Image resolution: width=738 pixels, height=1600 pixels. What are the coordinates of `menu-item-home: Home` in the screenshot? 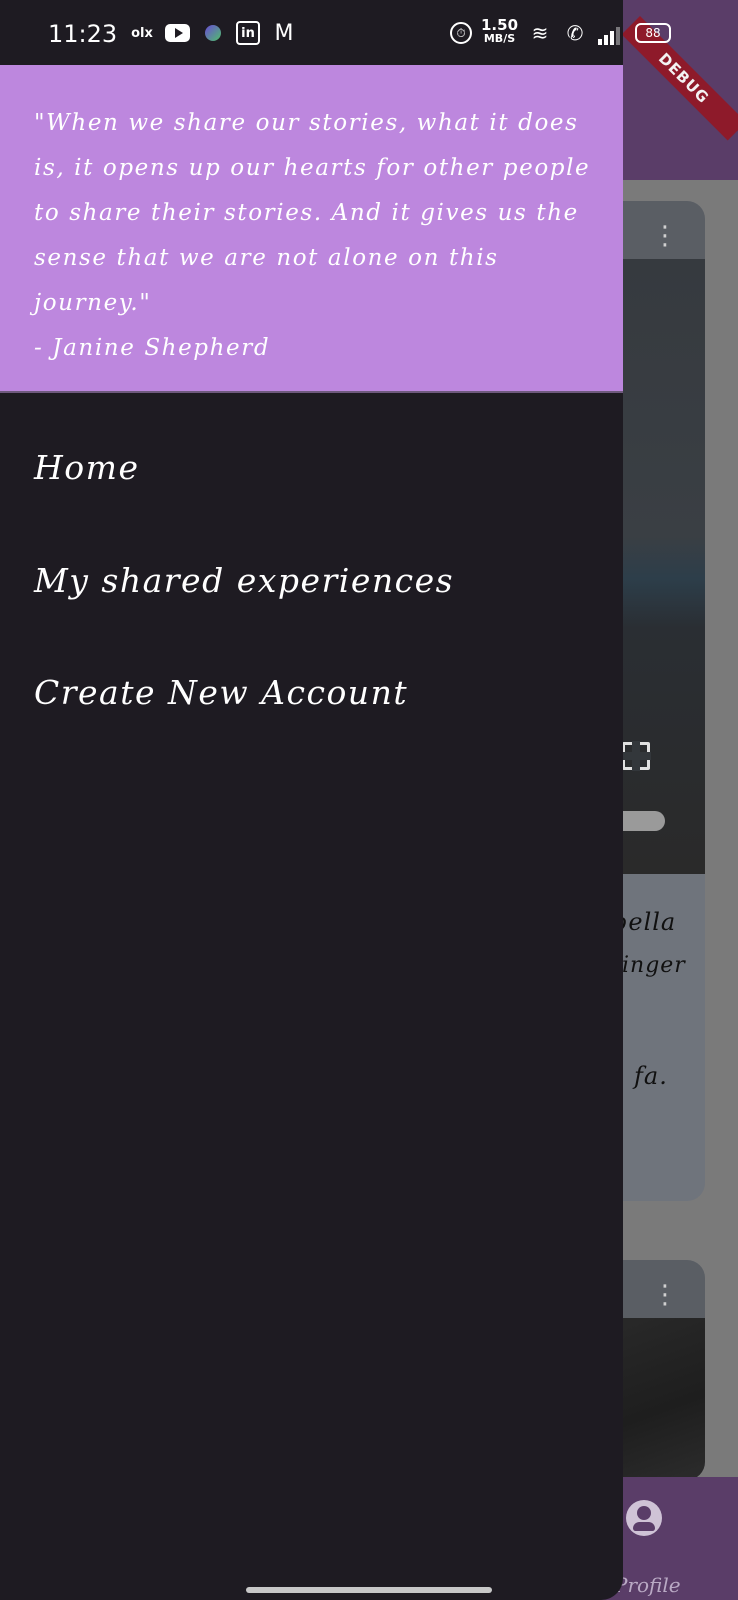 It's located at (86, 467).